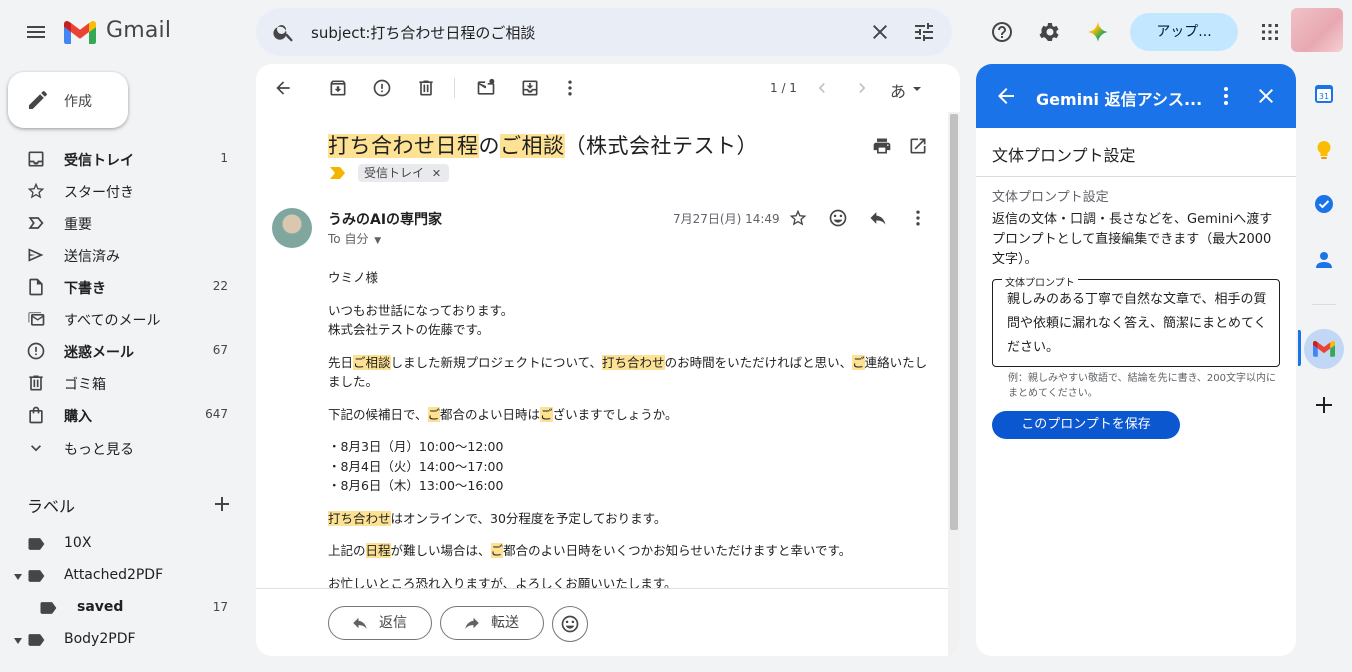  What do you see at coordinates (122, 159) in the screenshot?
I see `sidebar-item-inbox: 受信トレイ 1` at bounding box center [122, 159].